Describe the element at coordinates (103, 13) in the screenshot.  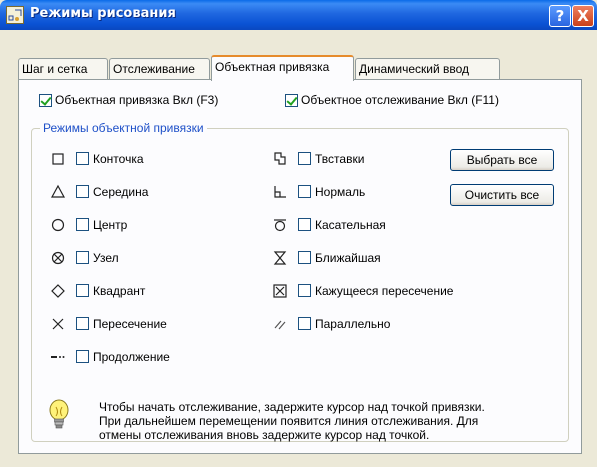
I see `window-title: Режимы рисования` at that location.